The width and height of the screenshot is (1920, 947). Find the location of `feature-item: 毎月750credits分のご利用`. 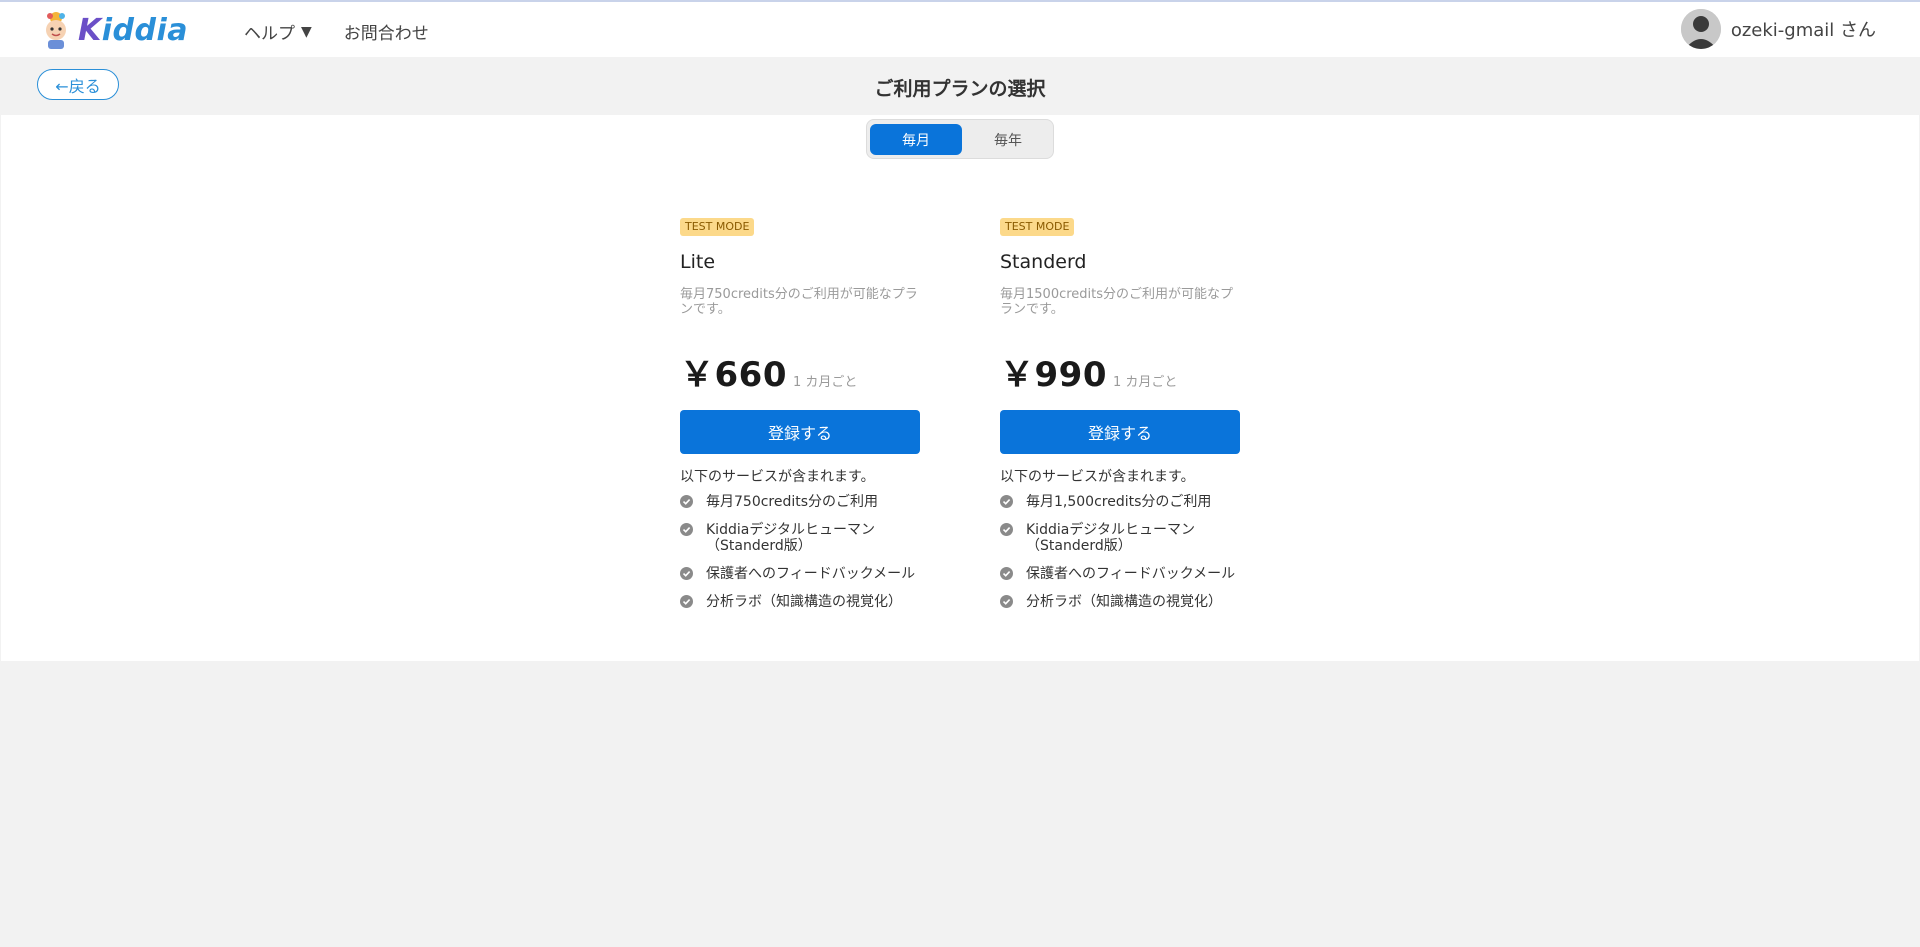

feature-item: 毎月750credits分のご利用 is located at coordinates (800, 502).